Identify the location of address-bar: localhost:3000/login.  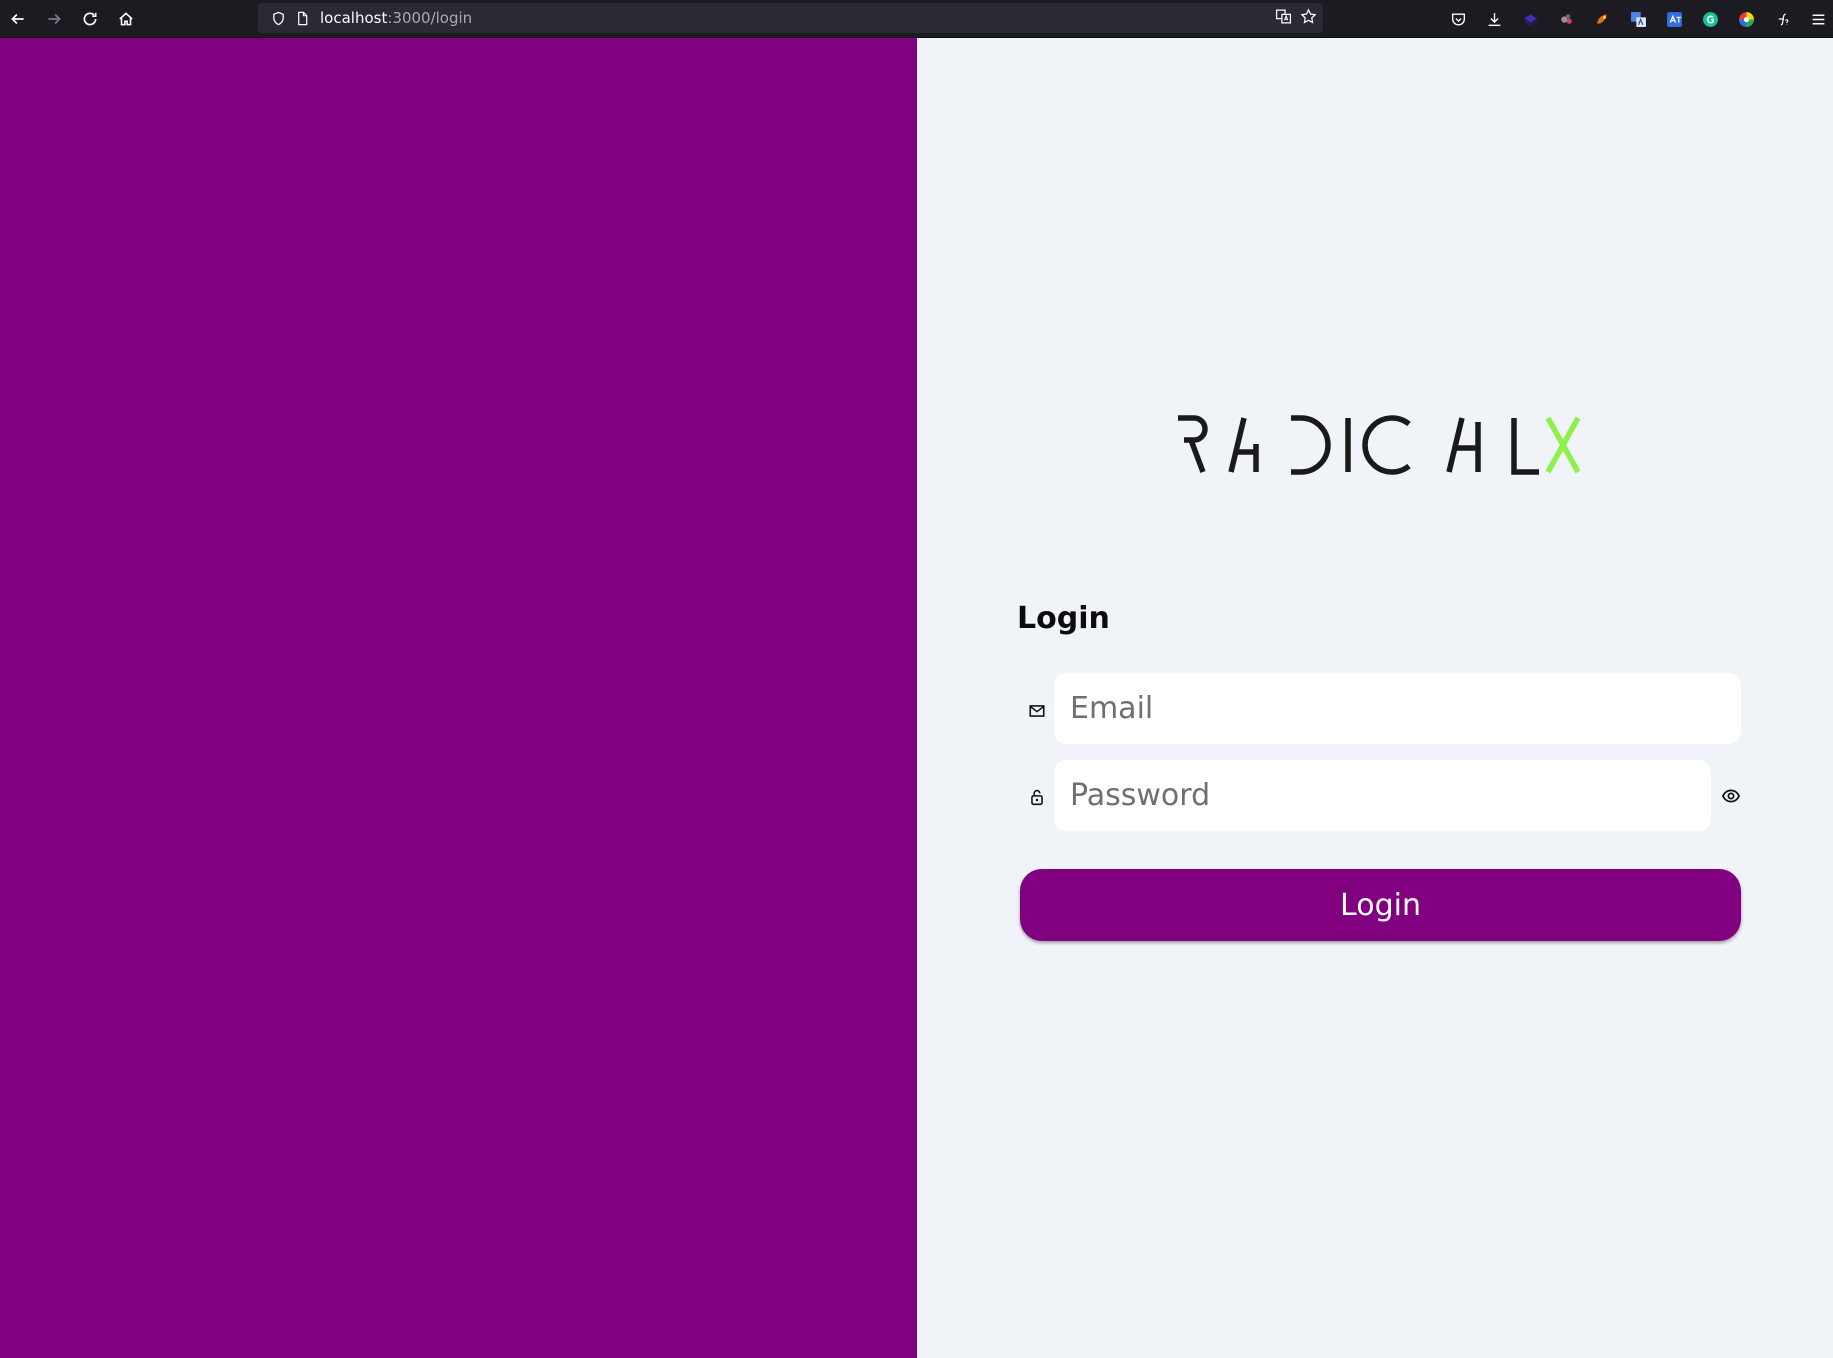
(790, 18).